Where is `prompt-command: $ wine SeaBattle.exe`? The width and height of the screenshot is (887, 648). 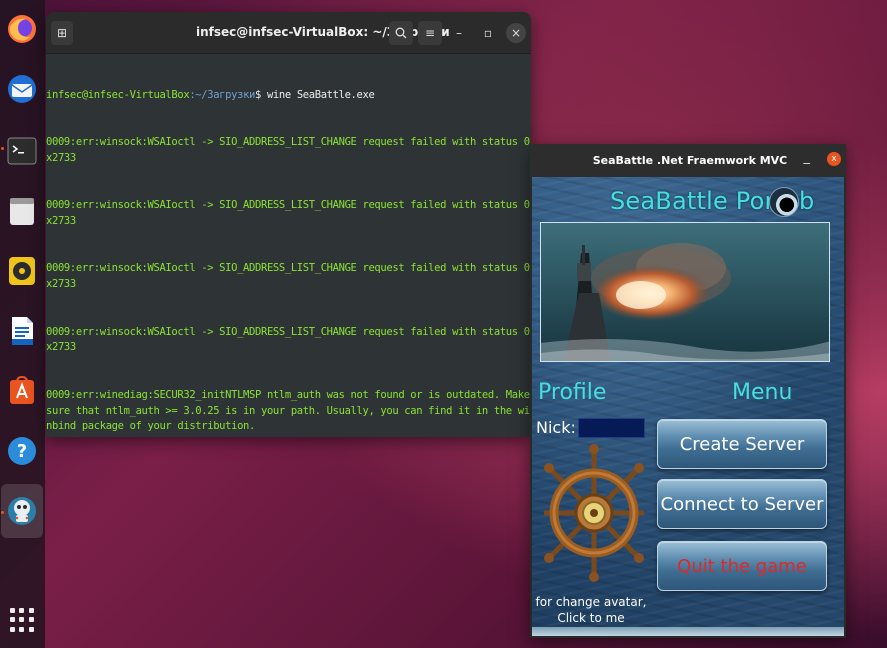
prompt-command: $ wine SeaBattle.exe is located at coordinates (315, 94).